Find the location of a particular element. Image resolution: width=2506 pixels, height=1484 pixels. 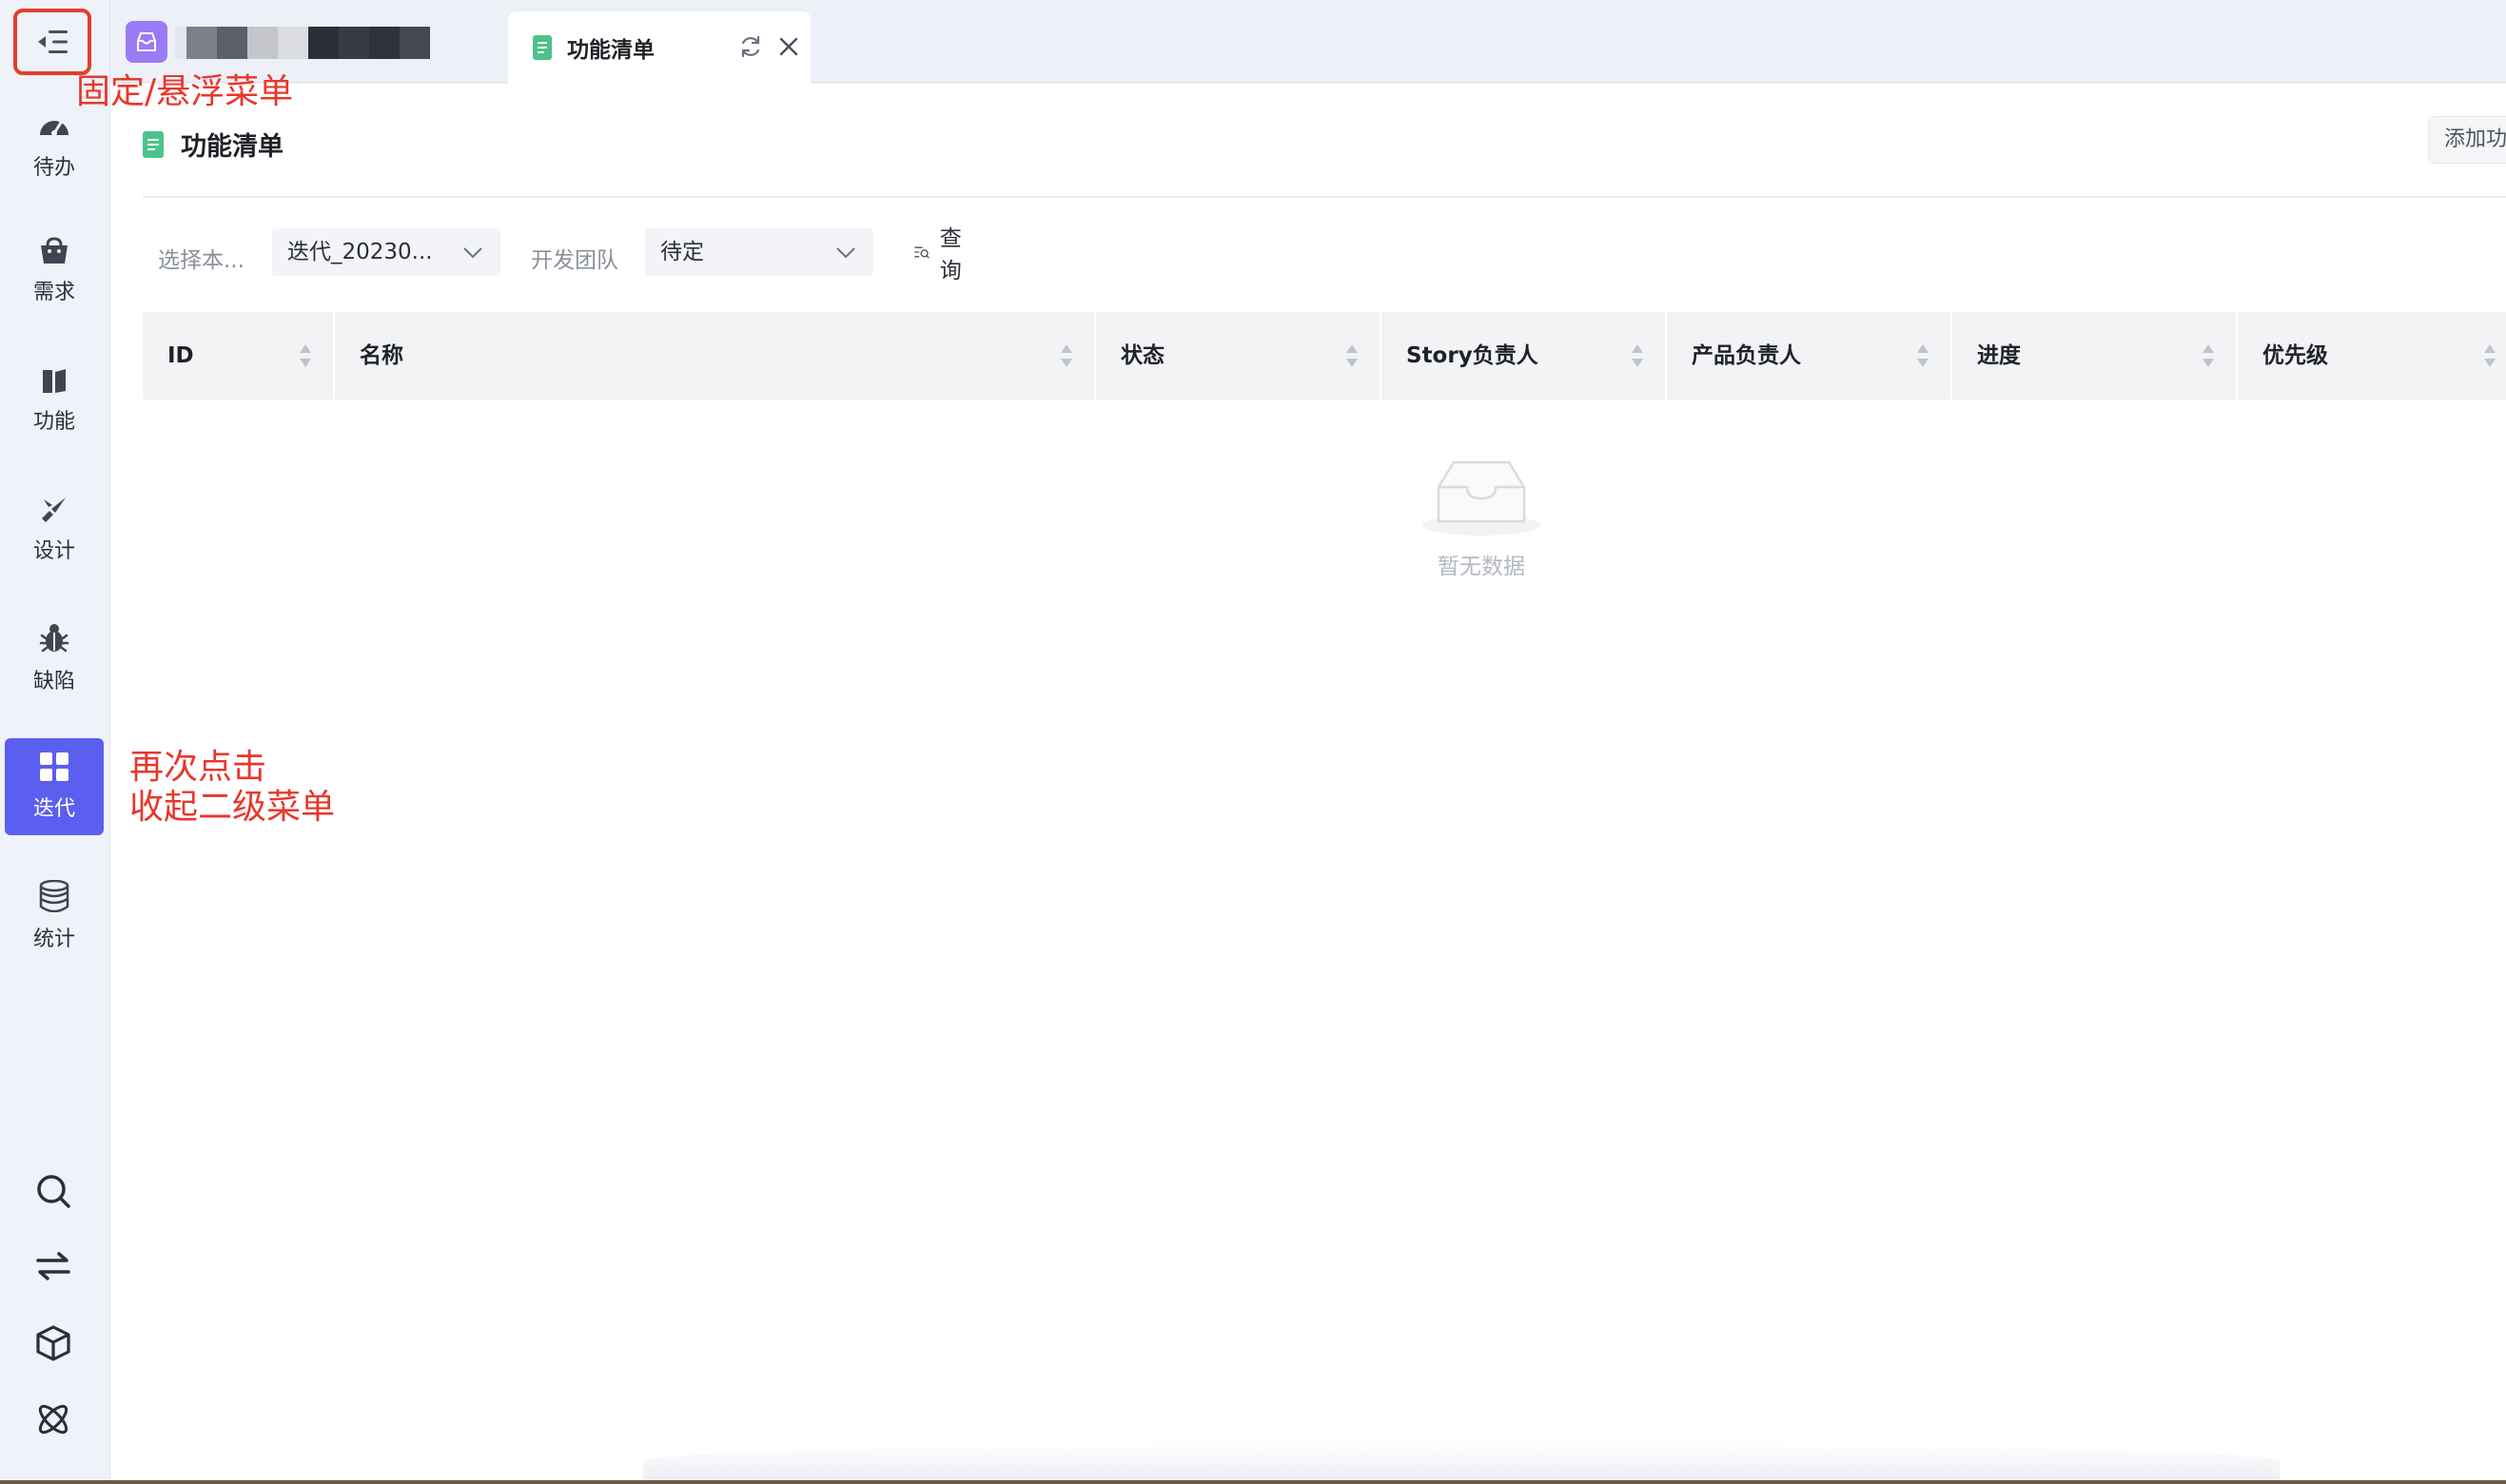

menu-fold-icon is located at coordinates (53, 41).